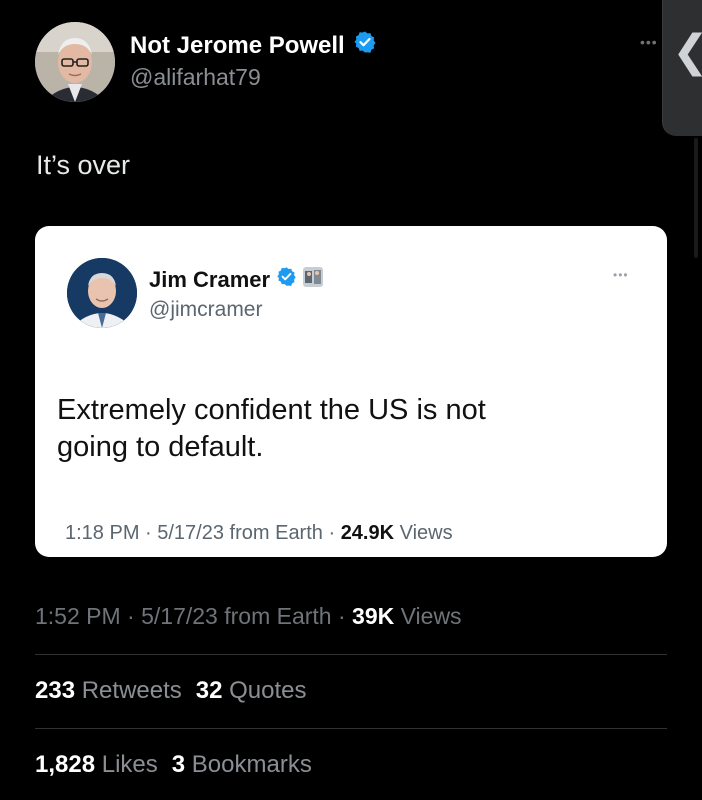 The height and width of the screenshot is (800, 702). Describe the element at coordinates (271, 410) in the screenshot. I see `quoted-text-line: Extremely confident the US is not` at that location.